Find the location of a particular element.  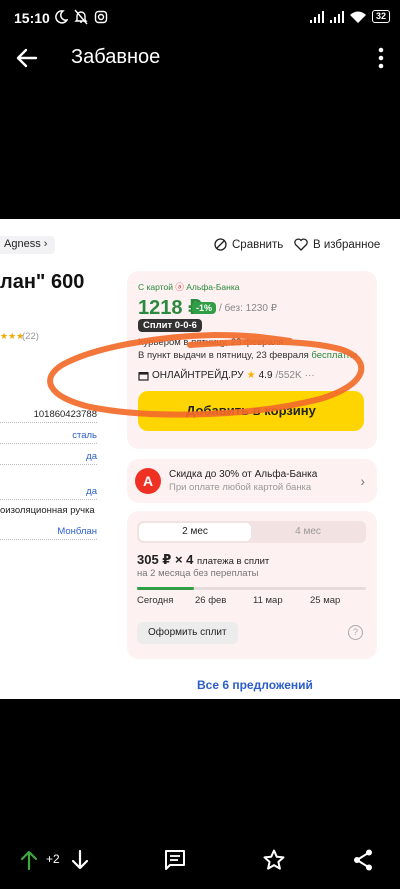

spec-row: 101860423788 is located at coordinates (48, 416).